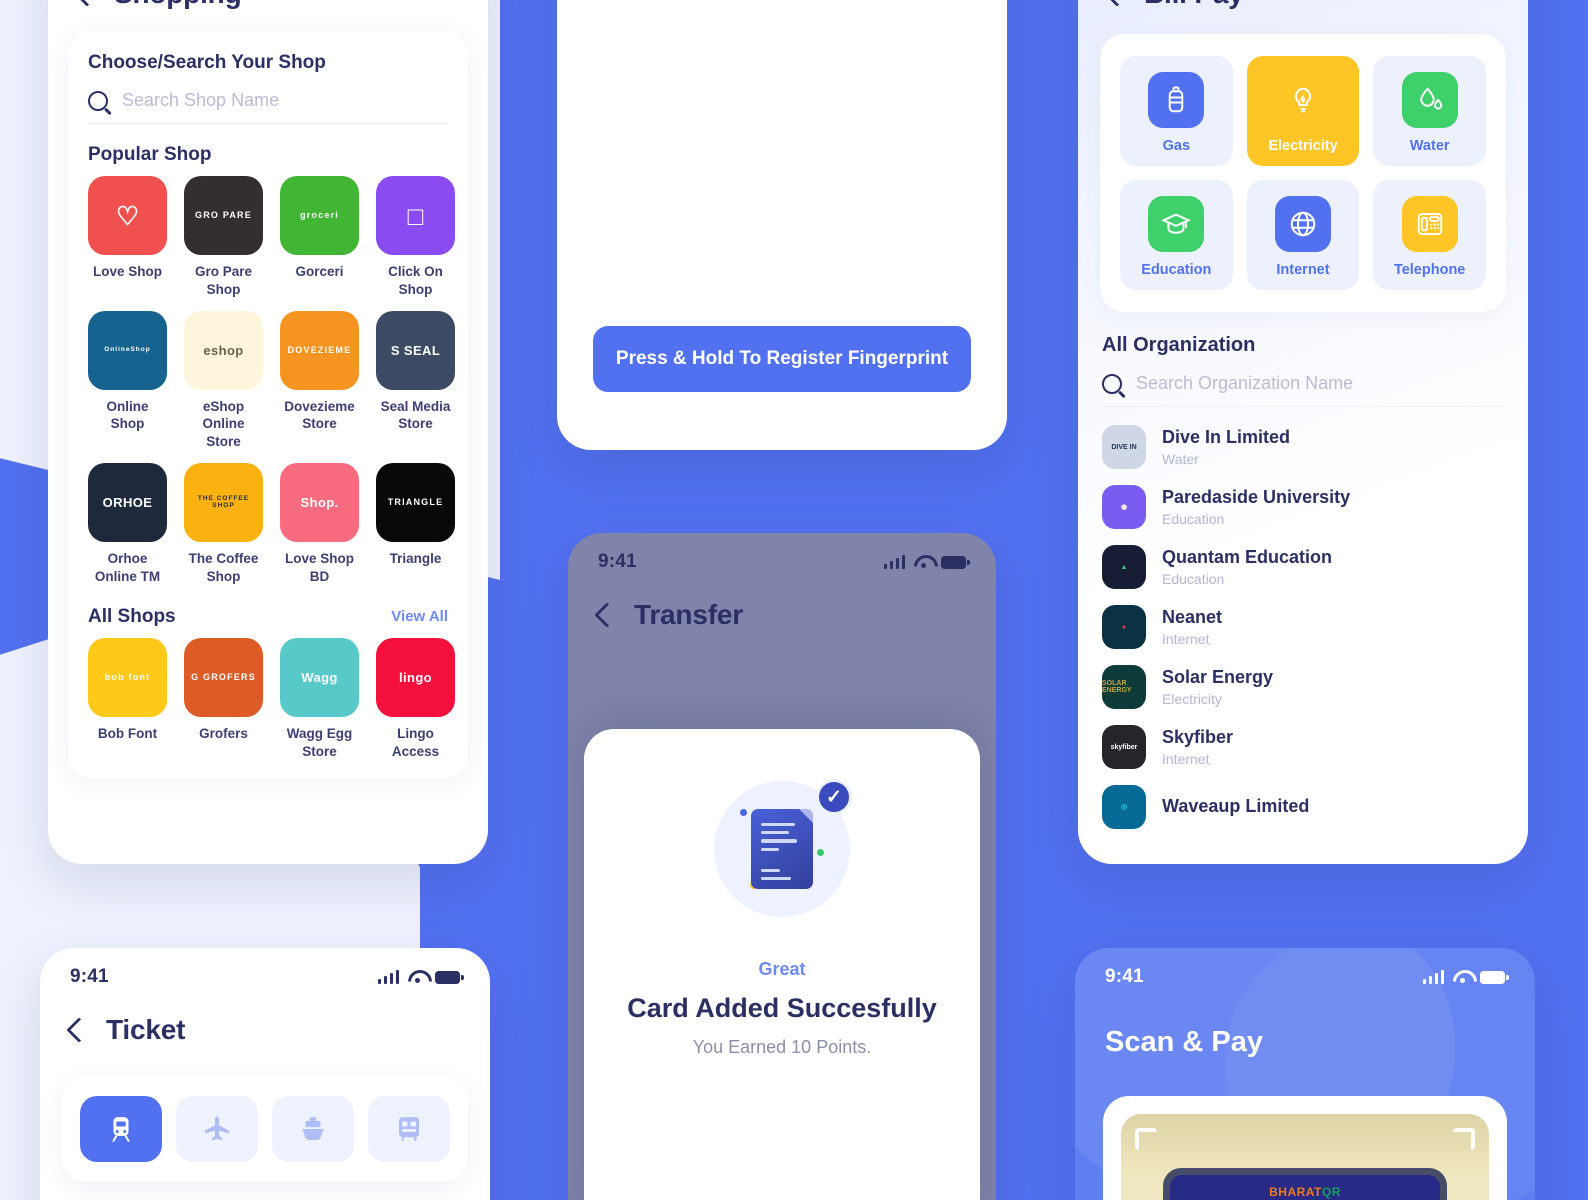 Image resolution: width=1588 pixels, height=1200 pixels. Describe the element at coordinates (1303, 807) in the screenshot. I see `organization-row: ◎ Waveaup Limited` at that location.